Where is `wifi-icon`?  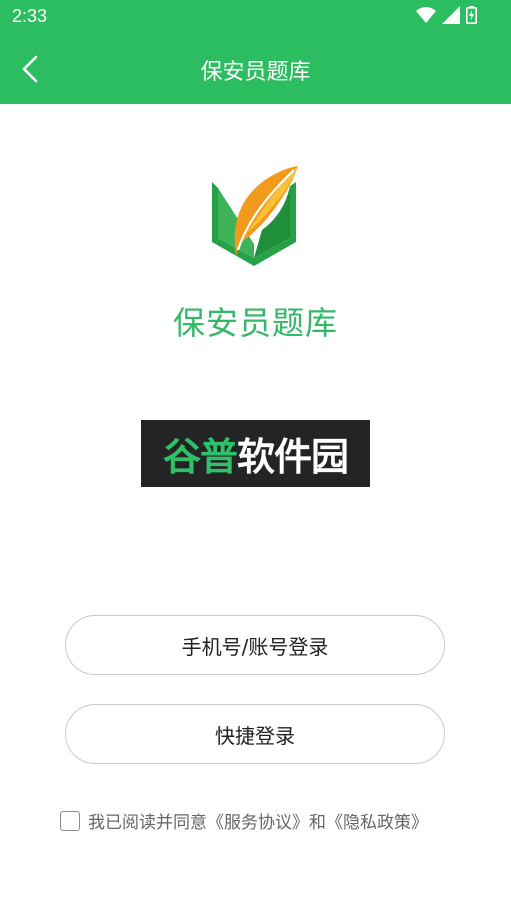
wifi-icon is located at coordinates (426, 17).